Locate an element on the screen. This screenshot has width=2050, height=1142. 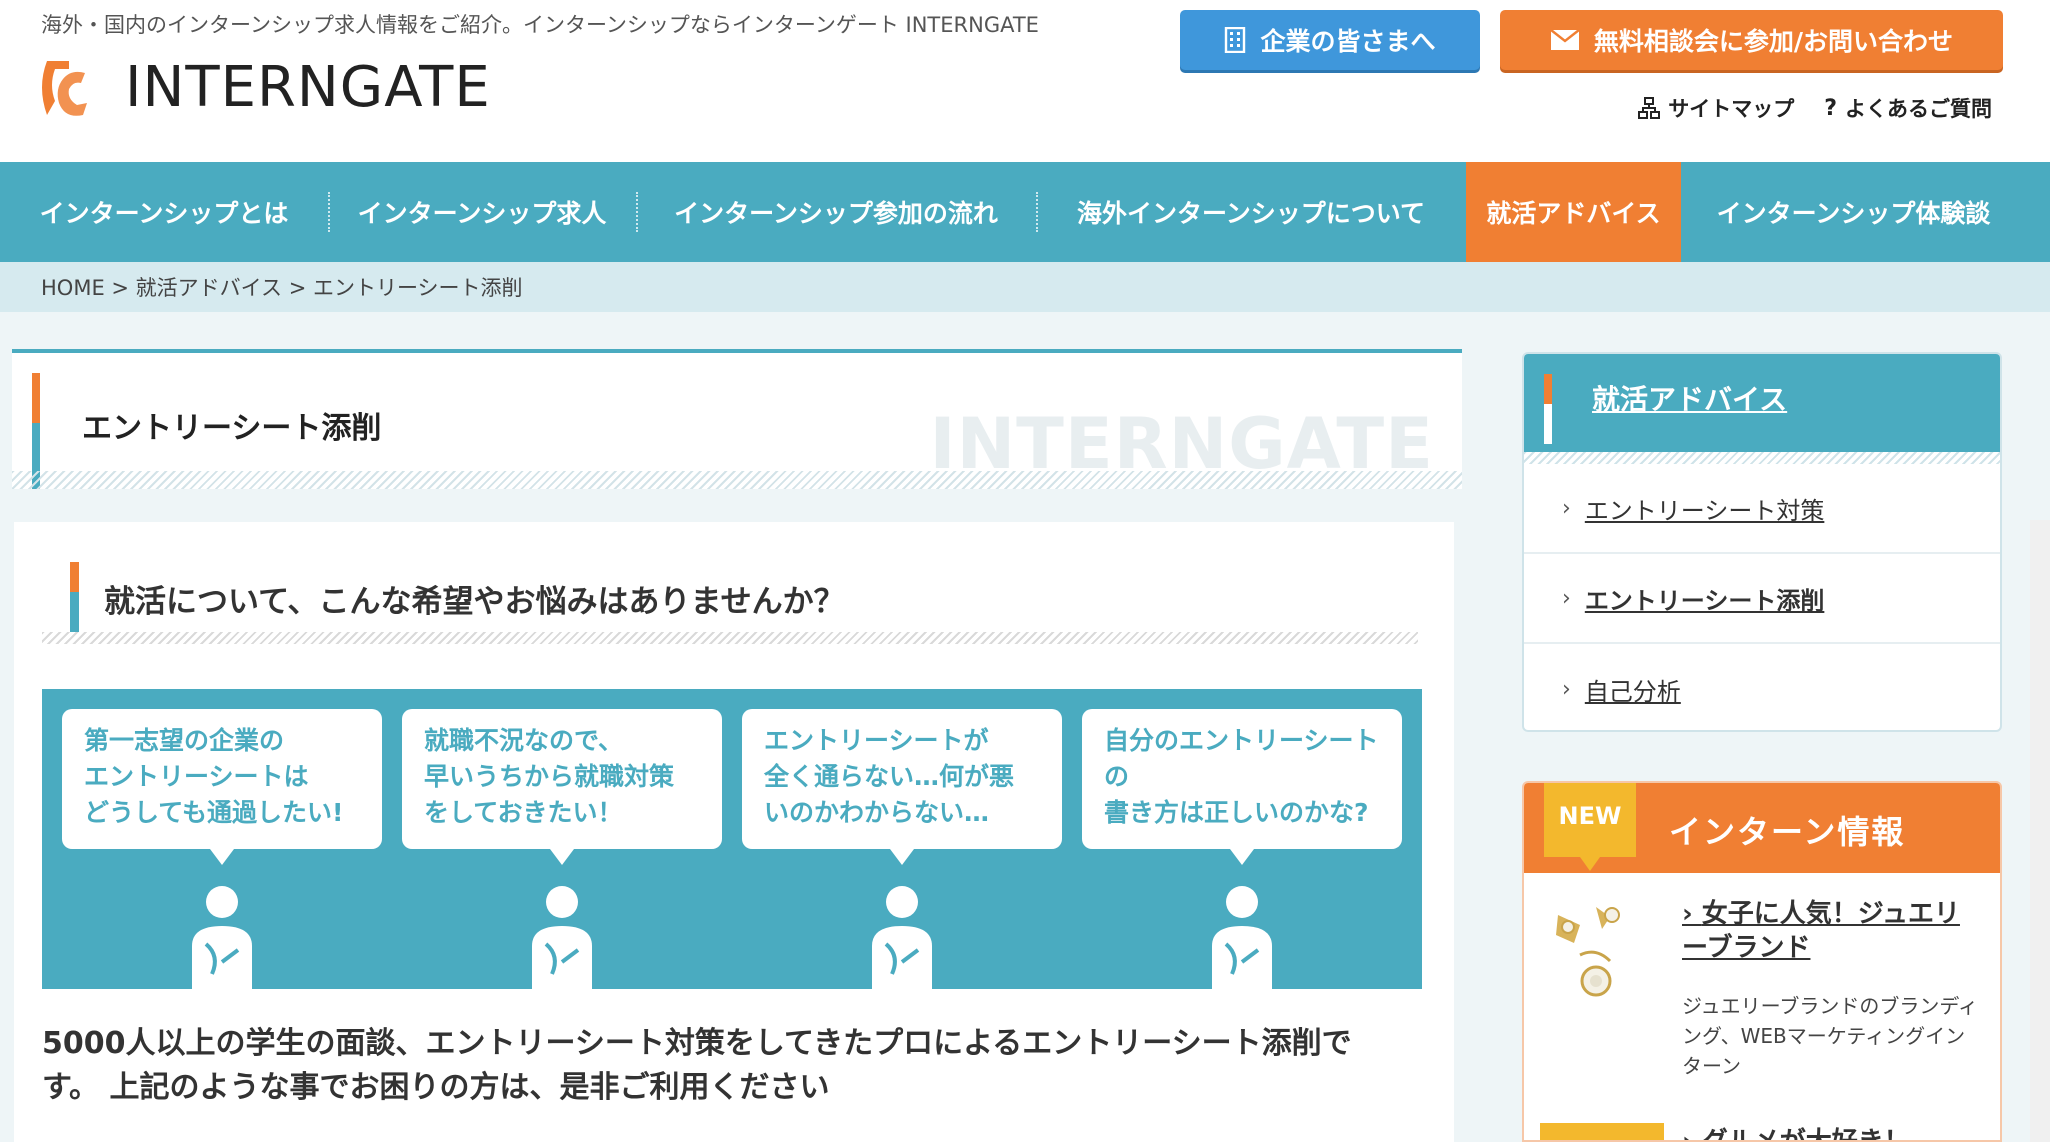
heading-accent-teal is located at coordinates (74, 612).